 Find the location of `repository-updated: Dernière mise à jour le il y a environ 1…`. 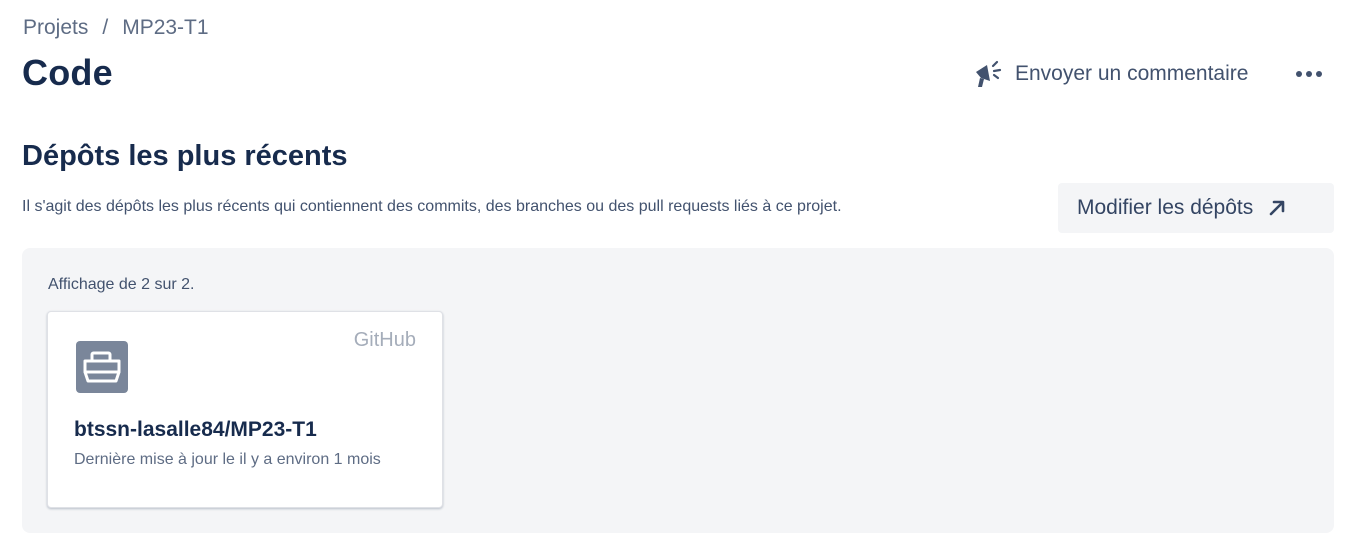

repository-updated: Dernière mise à jour le il y a environ 1… is located at coordinates (227, 459).